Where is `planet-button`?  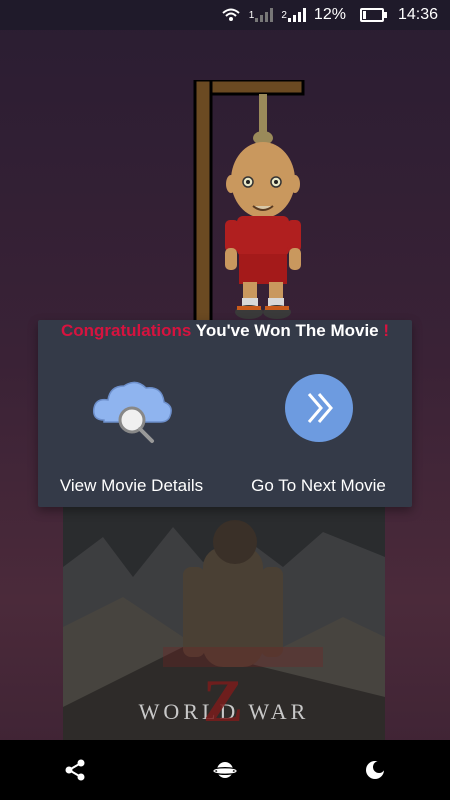 planet-button is located at coordinates (225, 770).